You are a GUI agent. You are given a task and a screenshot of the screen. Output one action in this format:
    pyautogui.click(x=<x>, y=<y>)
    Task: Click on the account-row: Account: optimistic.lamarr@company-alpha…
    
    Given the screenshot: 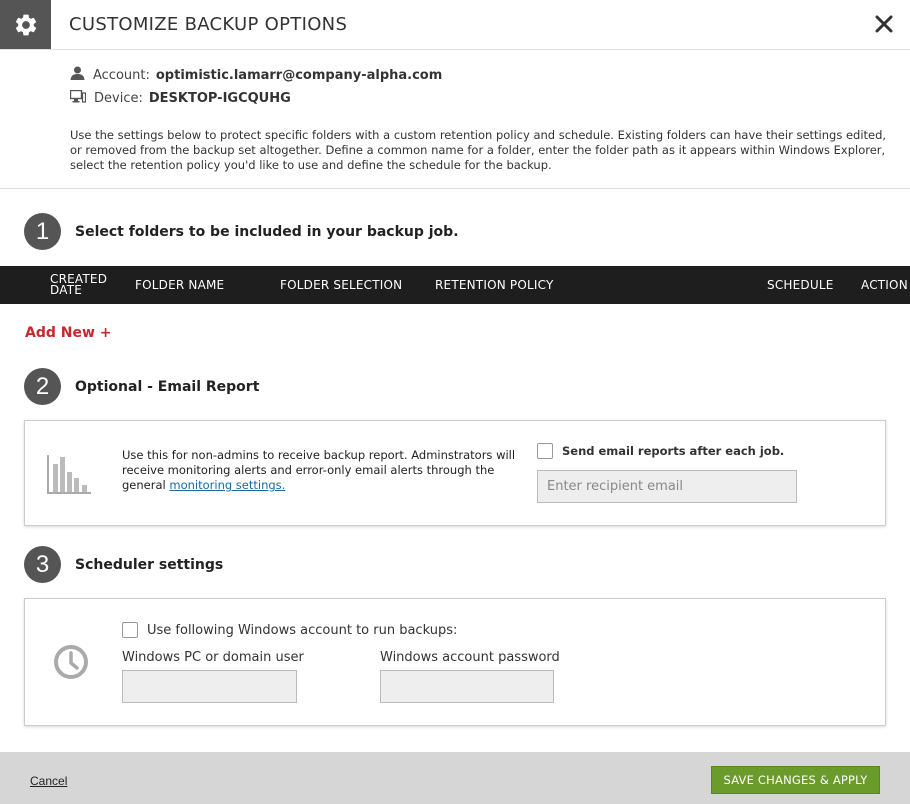 What is the action you would take?
    pyautogui.click(x=256, y=75)
    